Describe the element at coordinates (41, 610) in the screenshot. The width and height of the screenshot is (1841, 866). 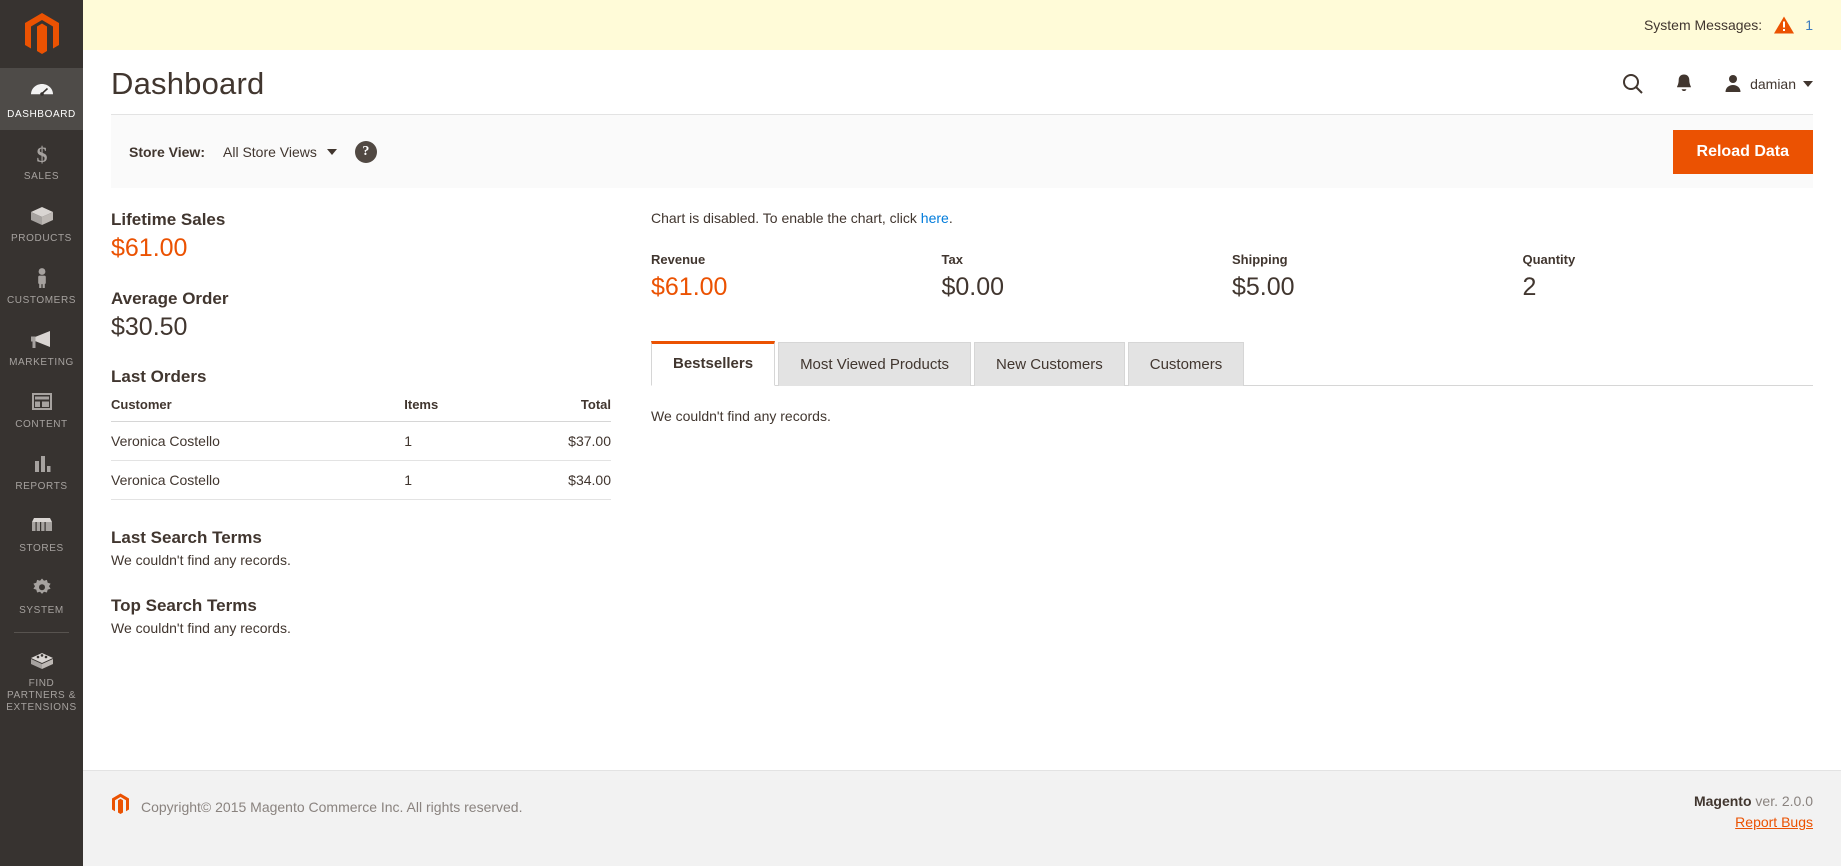
I see `sidebar-item-label: System` at that location.